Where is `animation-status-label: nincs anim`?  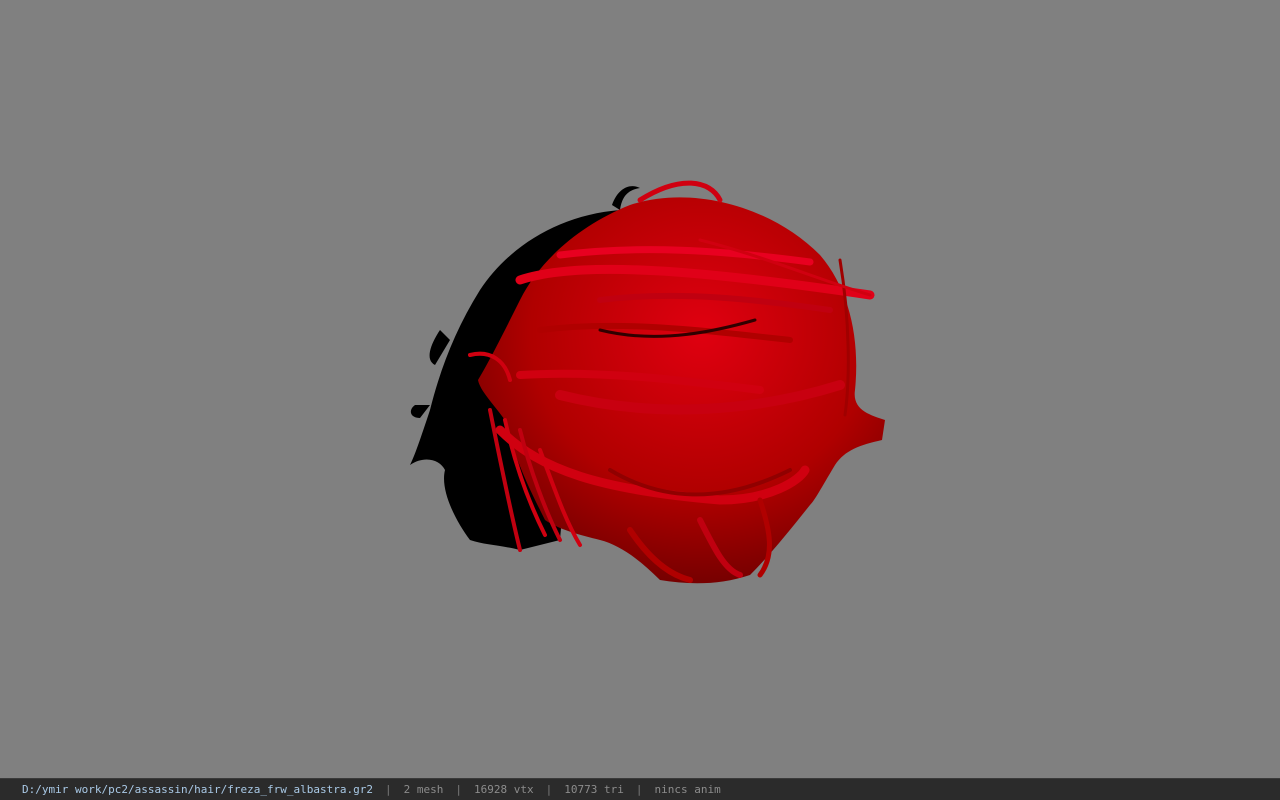
animation-status-label: nincs anim is located at coordinates (687, 789).